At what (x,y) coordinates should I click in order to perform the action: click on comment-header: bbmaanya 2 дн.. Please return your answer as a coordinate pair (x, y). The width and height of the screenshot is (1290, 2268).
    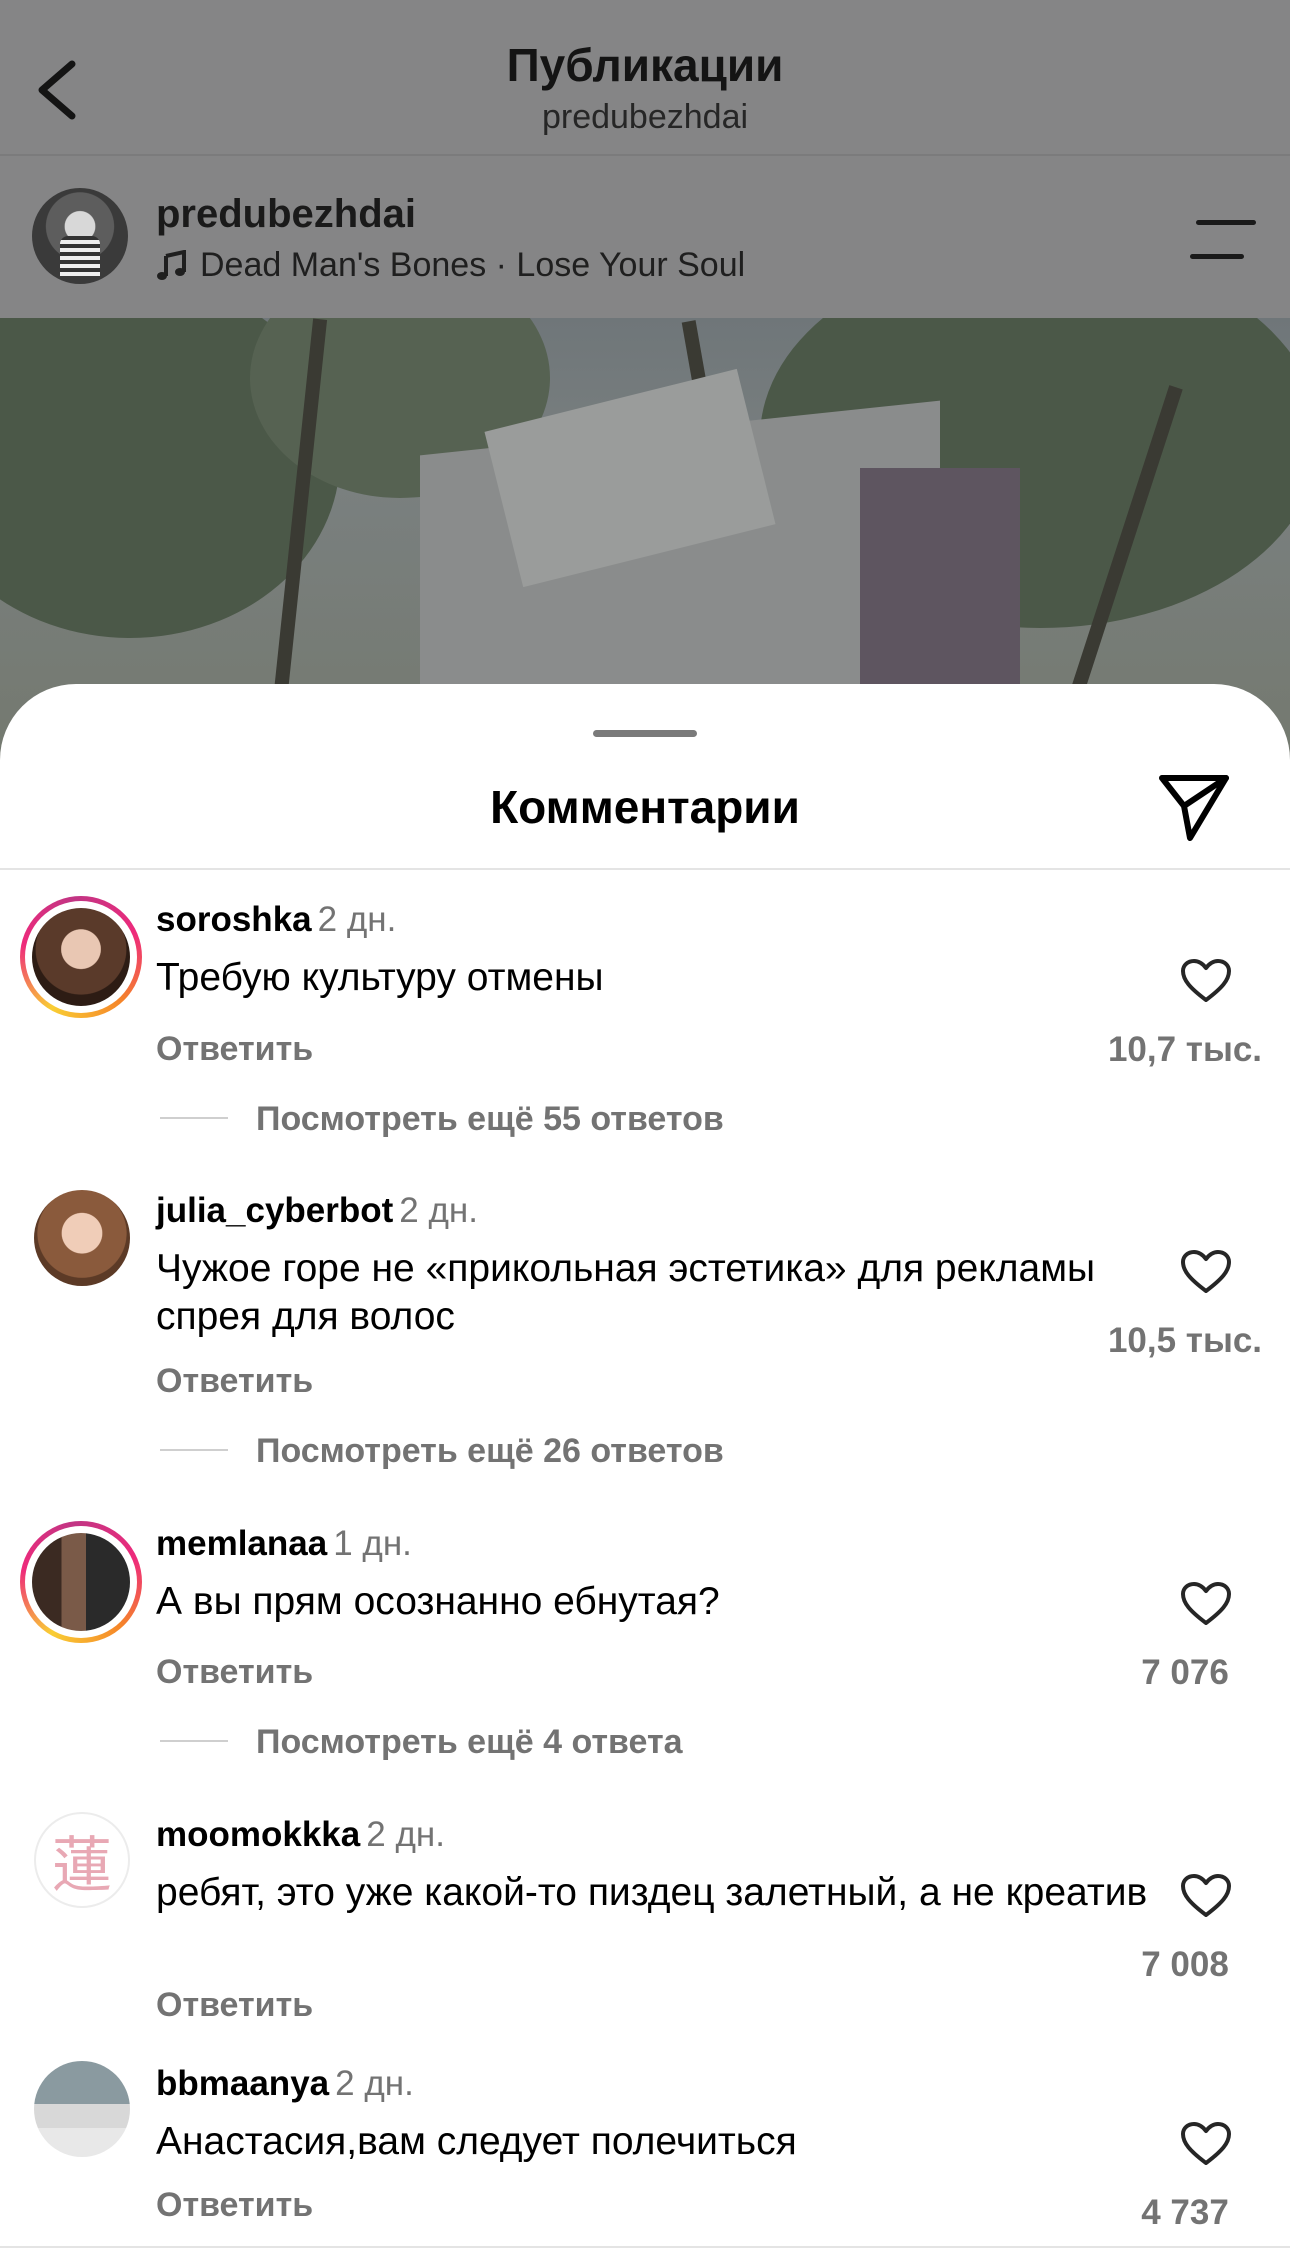
    Looking at the image, I should click on (285, 2084).